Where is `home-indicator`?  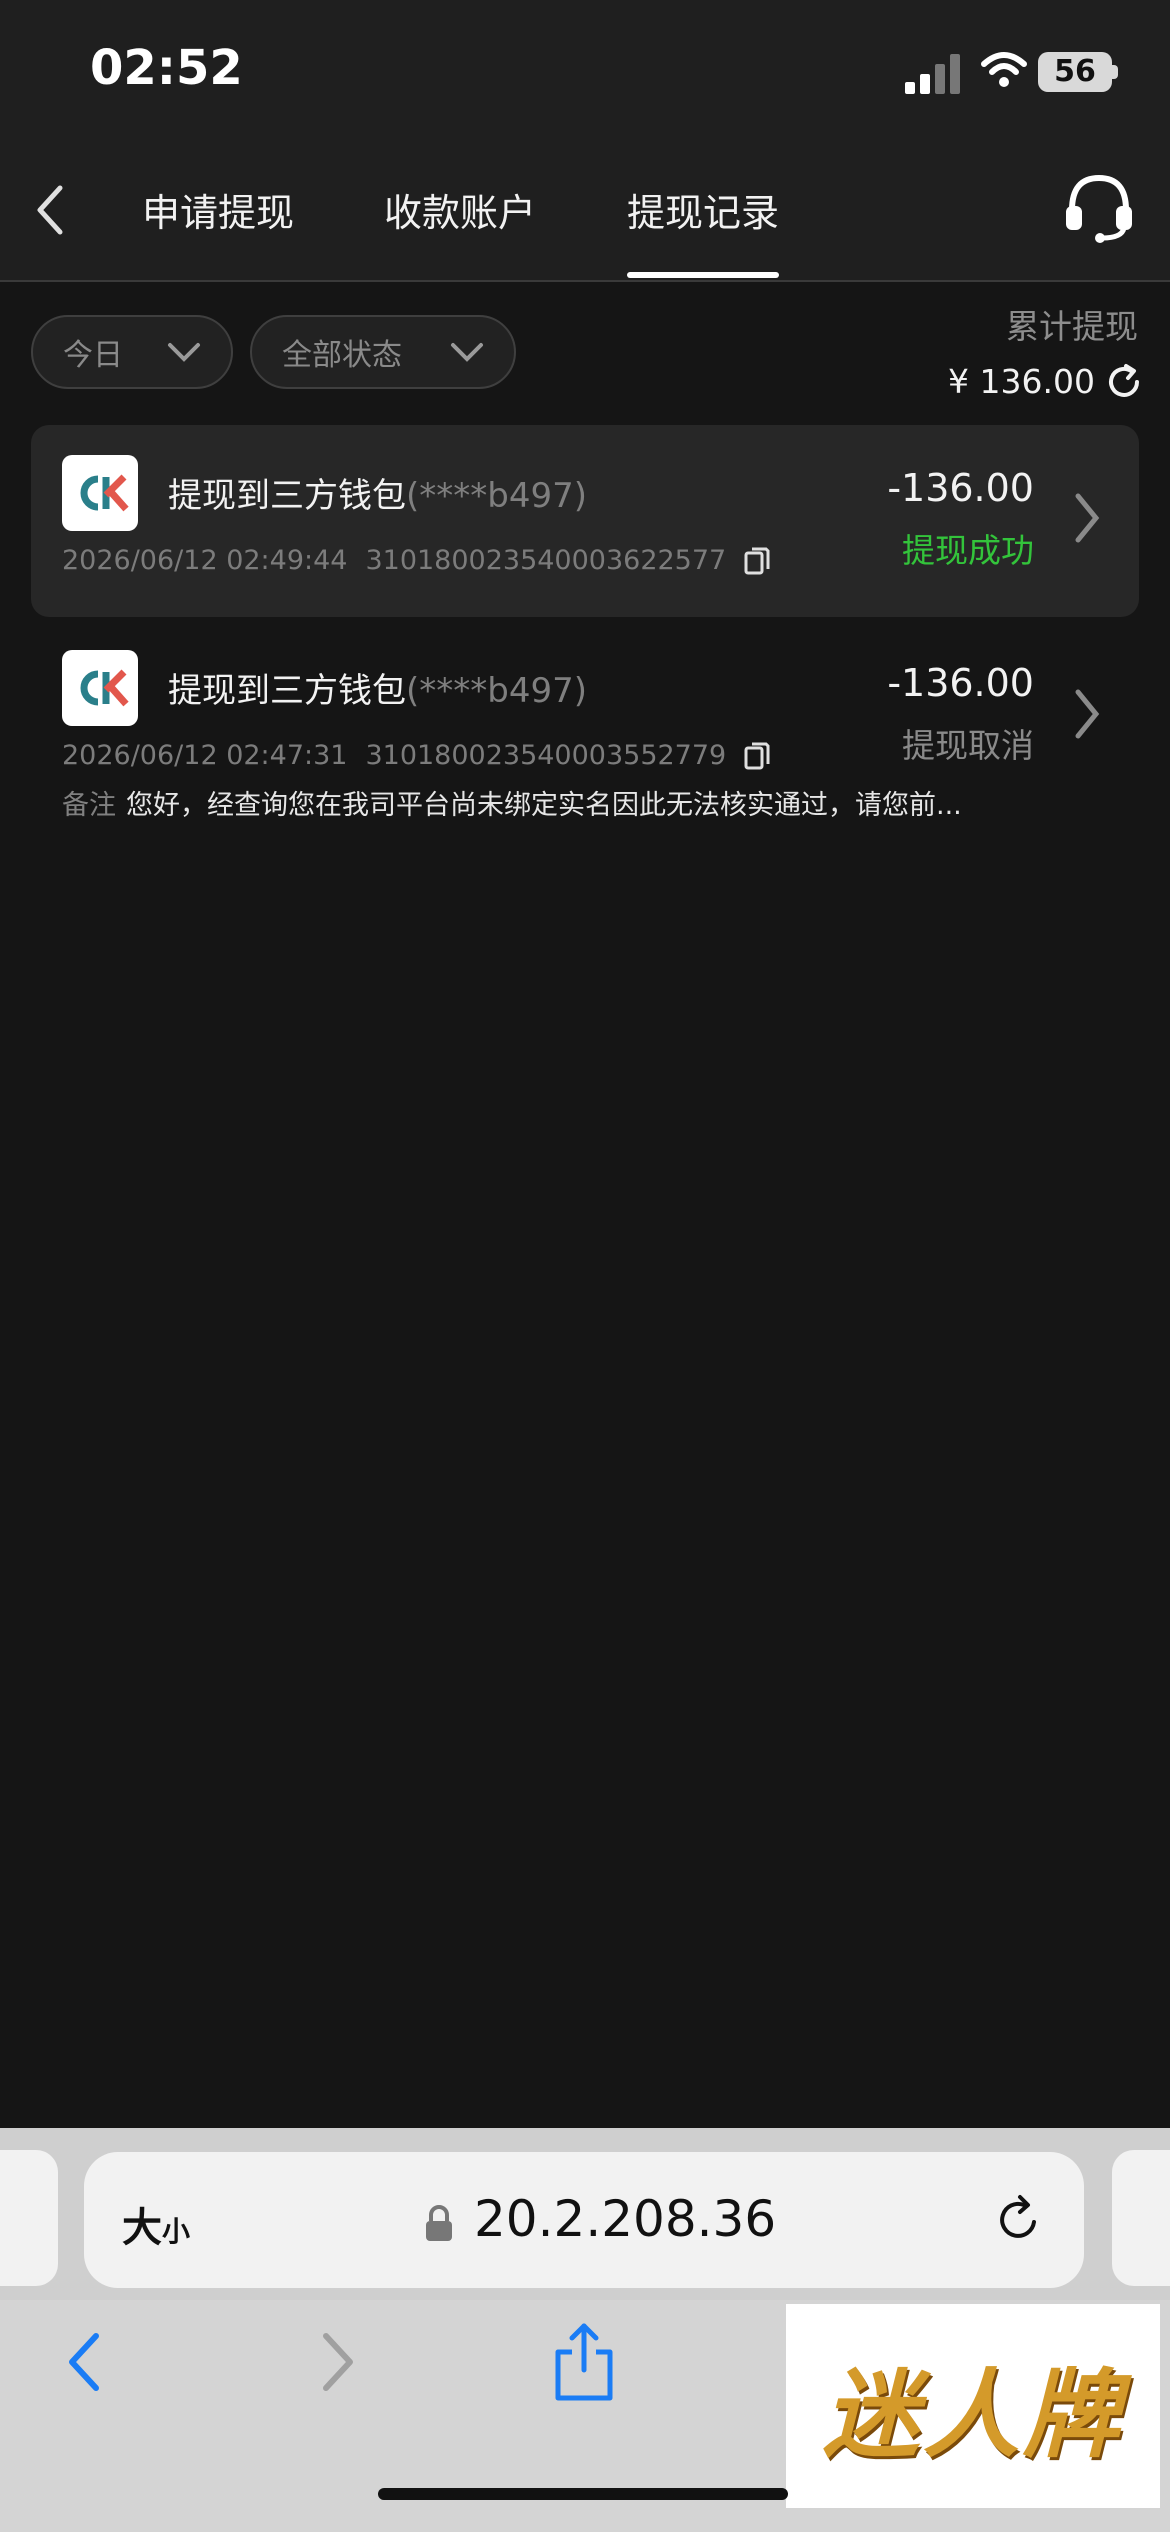
home-indicator is located at coordinates (583, 2494).